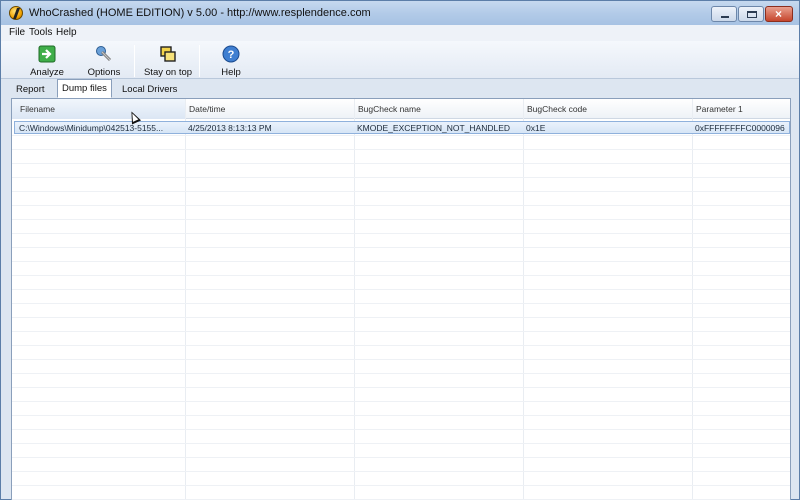  What do you see at coordinates (84, 88) in the screenshot?
I see `tab-dump-files: Dump files` at bounding box center [84, 88].